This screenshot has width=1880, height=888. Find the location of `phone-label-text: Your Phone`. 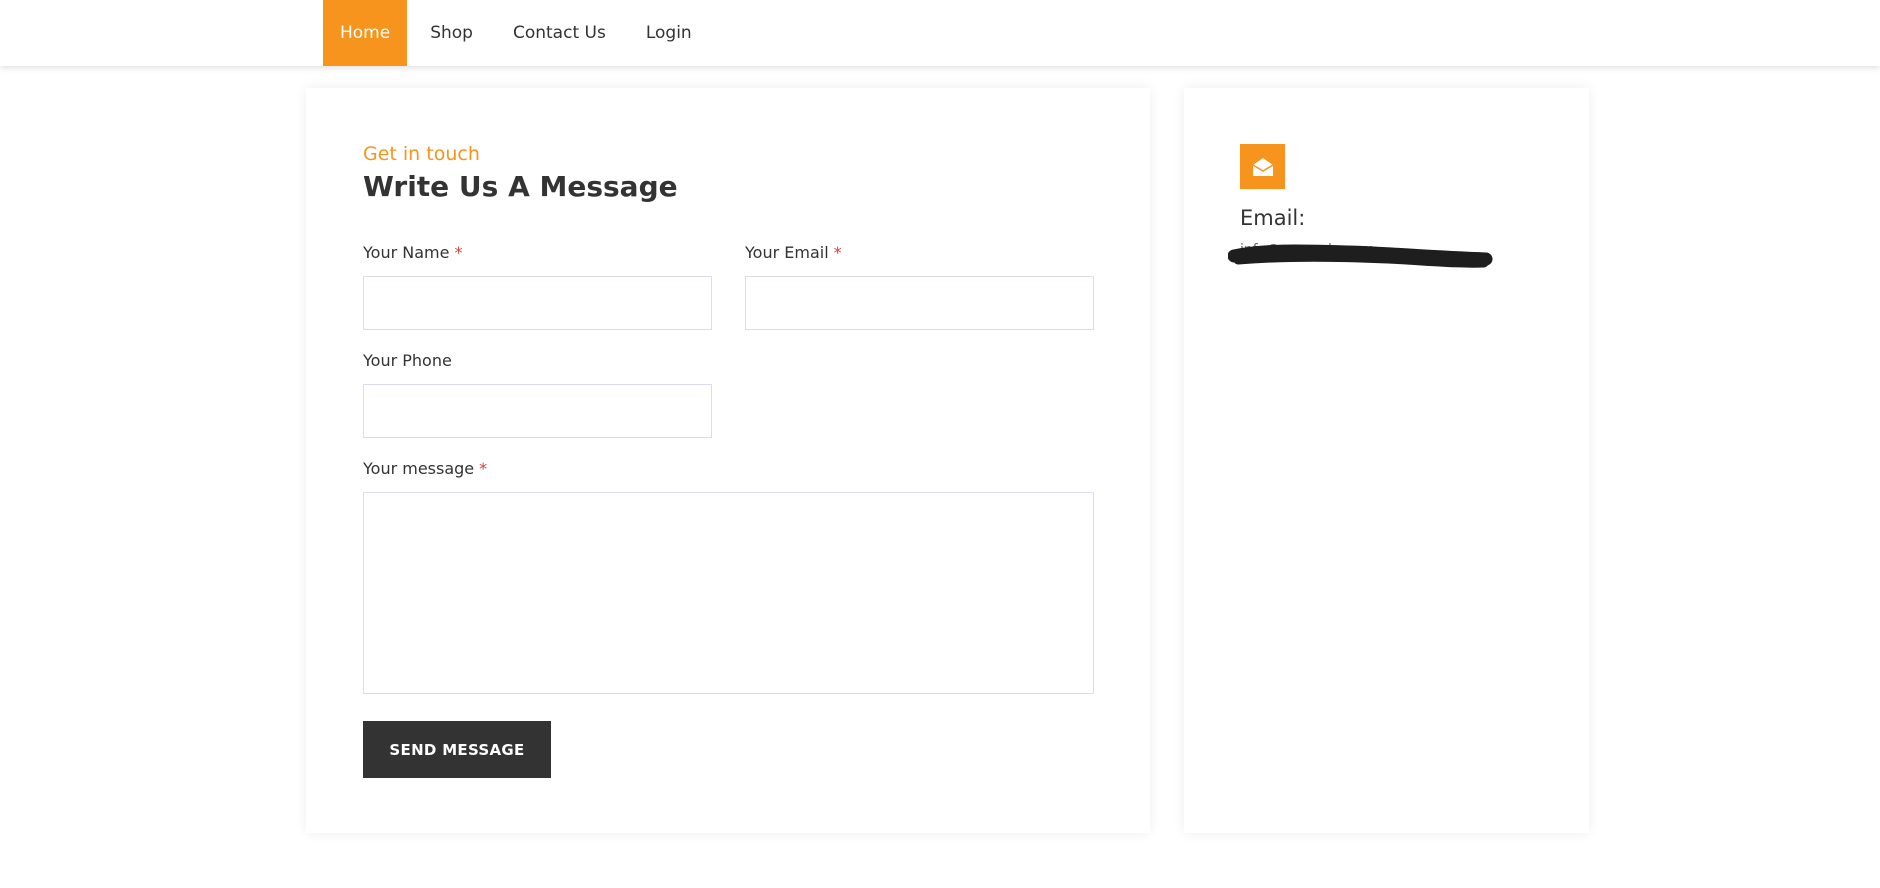

phone-label-text: Your Phone is located at coordinates (407, 360).